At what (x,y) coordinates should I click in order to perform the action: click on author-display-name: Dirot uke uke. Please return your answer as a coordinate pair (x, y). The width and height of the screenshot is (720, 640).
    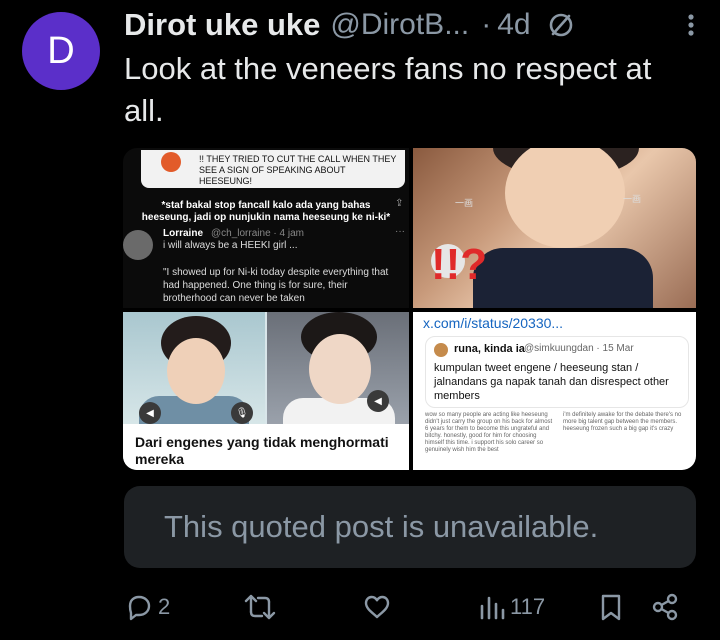
    Looking at the image, I should click on (222, 25).